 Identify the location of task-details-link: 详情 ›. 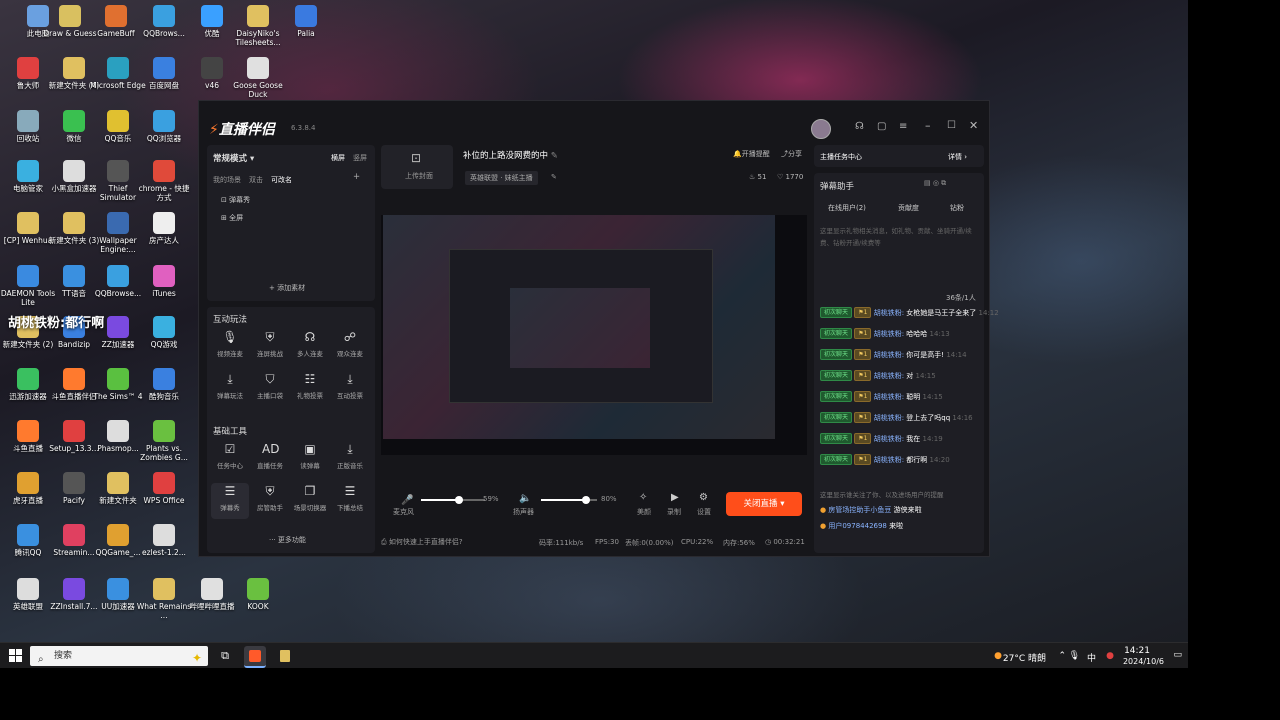
(957, 157).